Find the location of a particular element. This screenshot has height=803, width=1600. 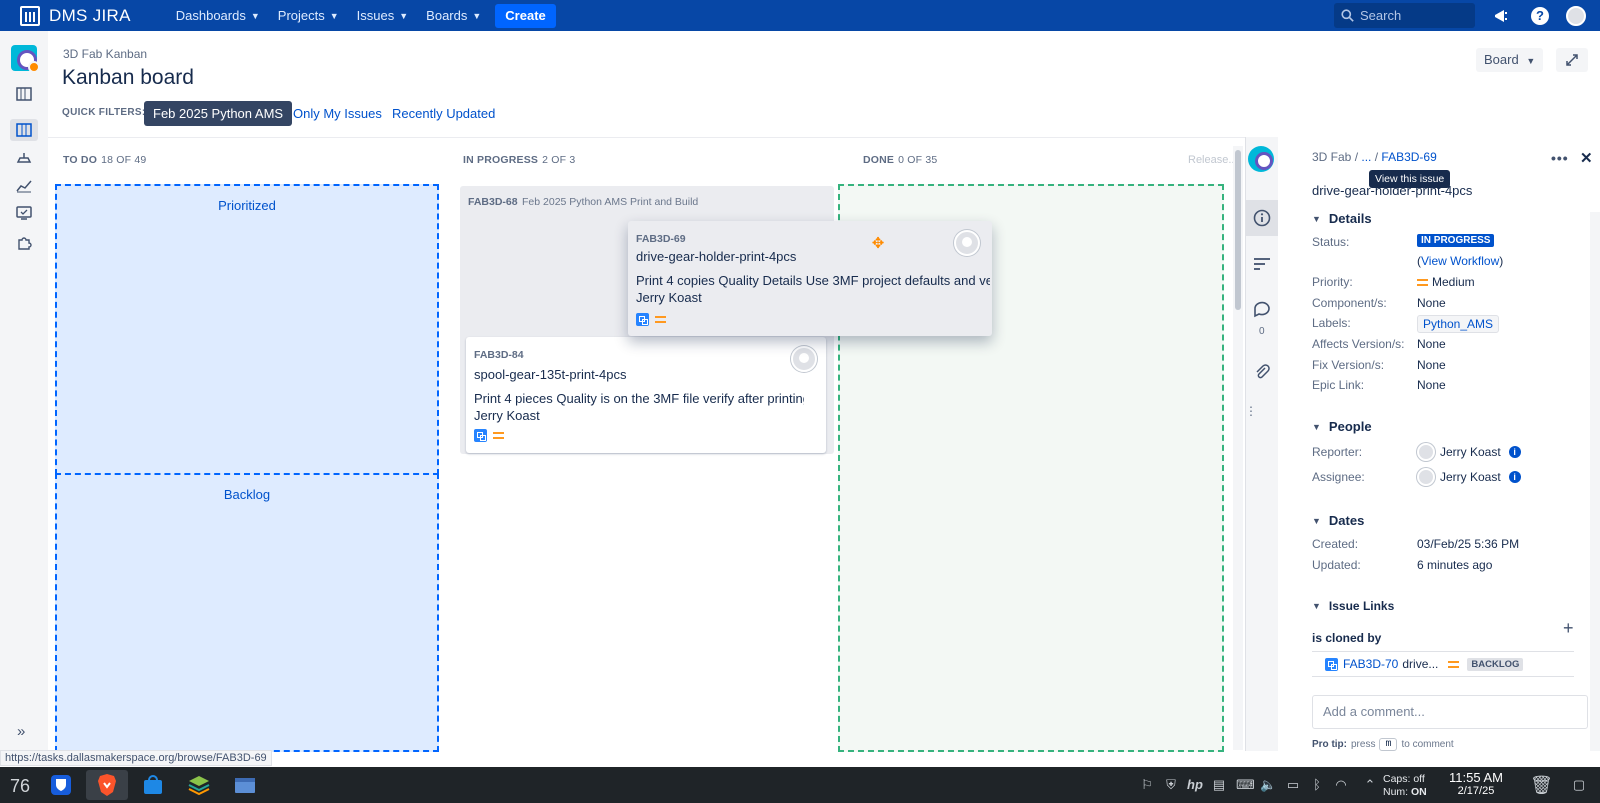

nav-boards: Boards ▼ is located at coordinates (453, 15).